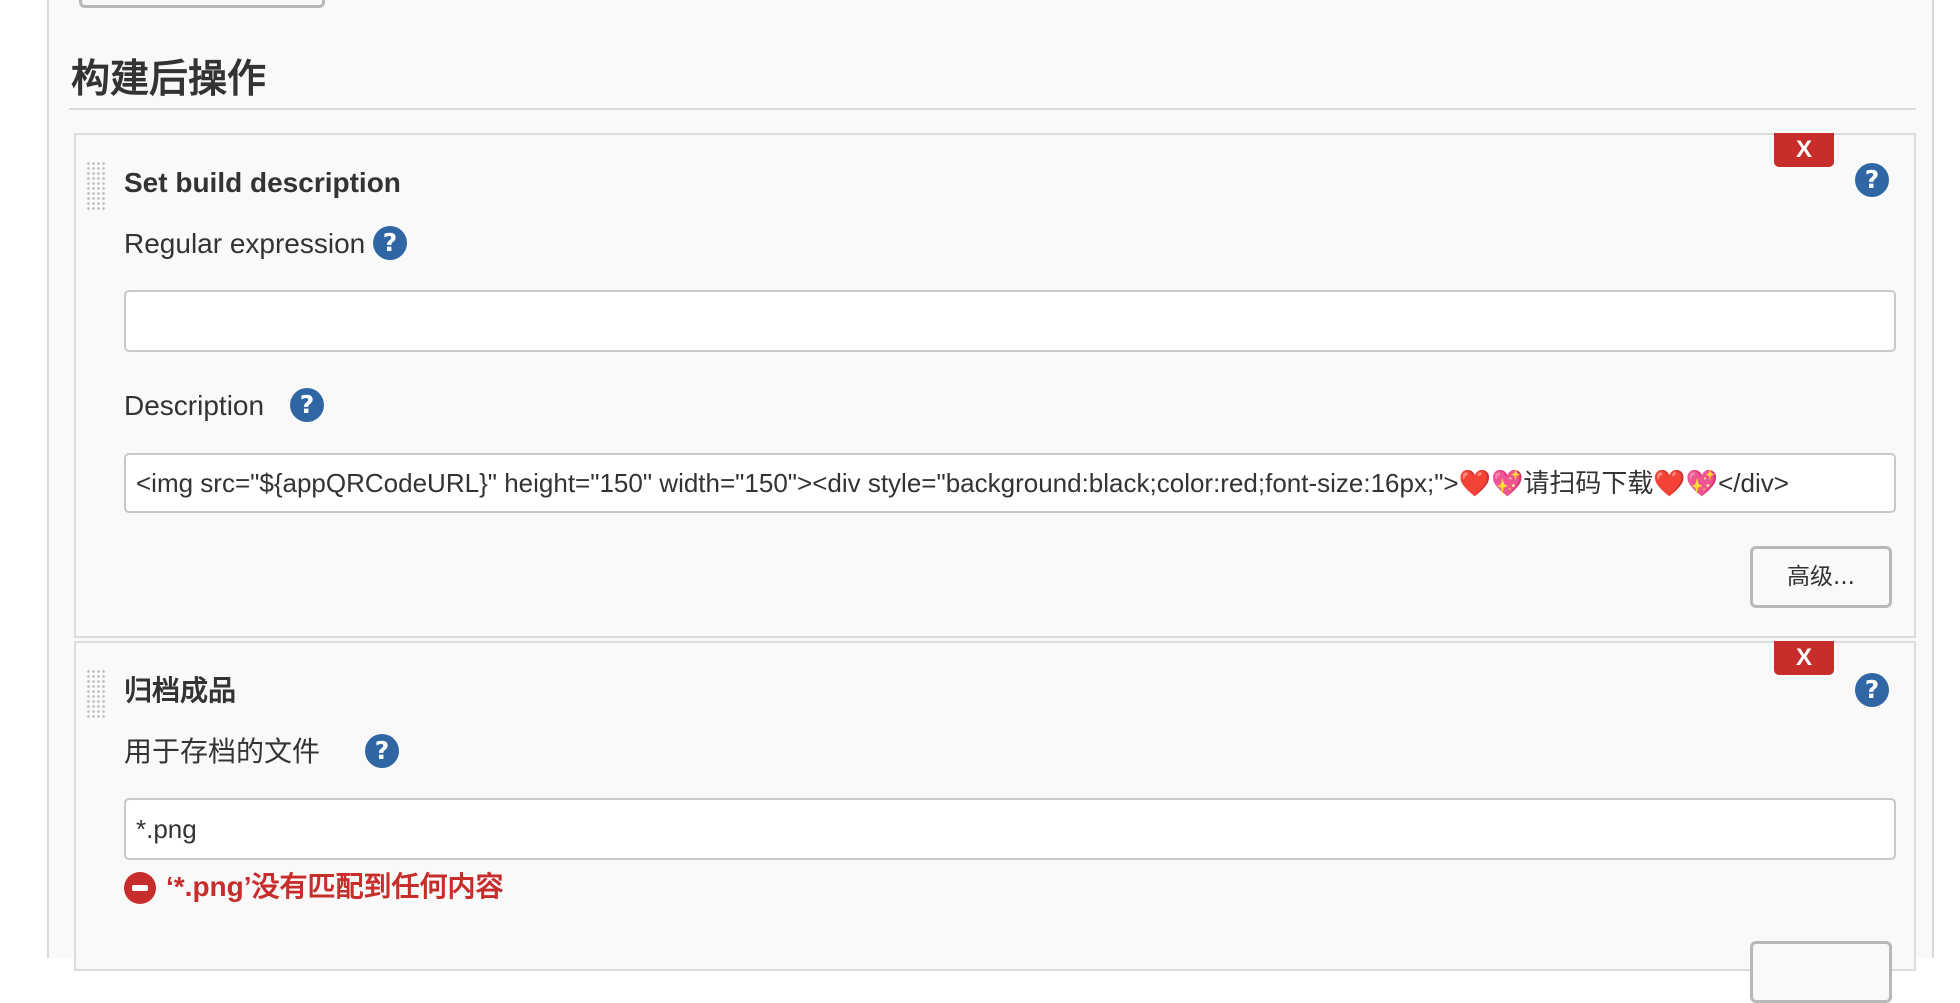  I want to click on advanced-button, so click(1821, 972).